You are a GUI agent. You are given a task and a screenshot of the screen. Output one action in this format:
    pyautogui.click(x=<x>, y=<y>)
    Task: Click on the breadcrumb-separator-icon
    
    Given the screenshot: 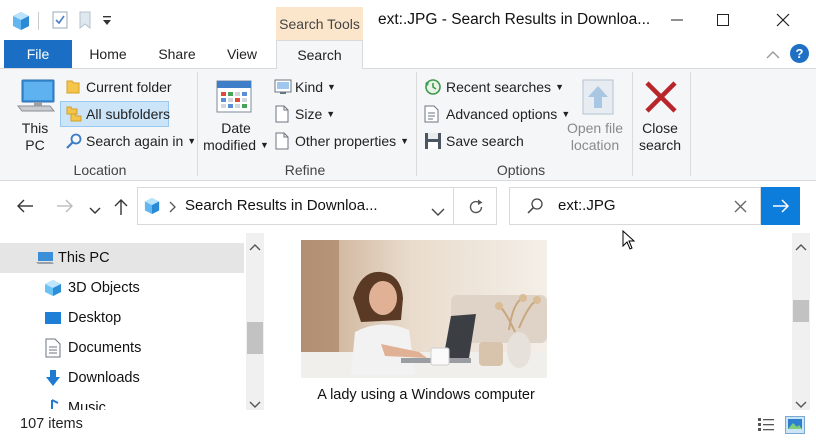 What is the action you would take?
    pyautogui.click(x=173, y=208)
    